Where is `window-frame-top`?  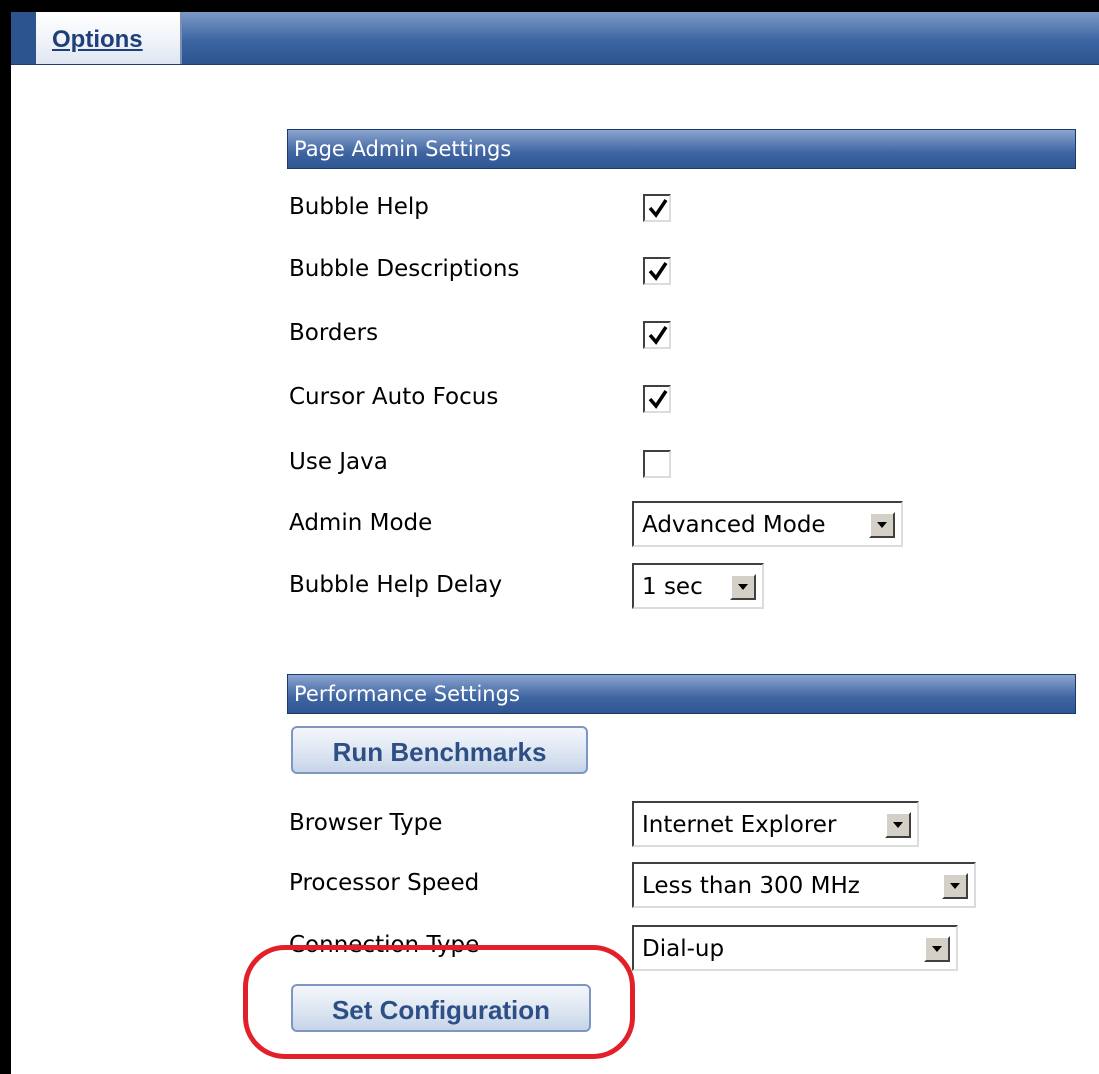
window-frame-top is located at coordinates (549, 6).